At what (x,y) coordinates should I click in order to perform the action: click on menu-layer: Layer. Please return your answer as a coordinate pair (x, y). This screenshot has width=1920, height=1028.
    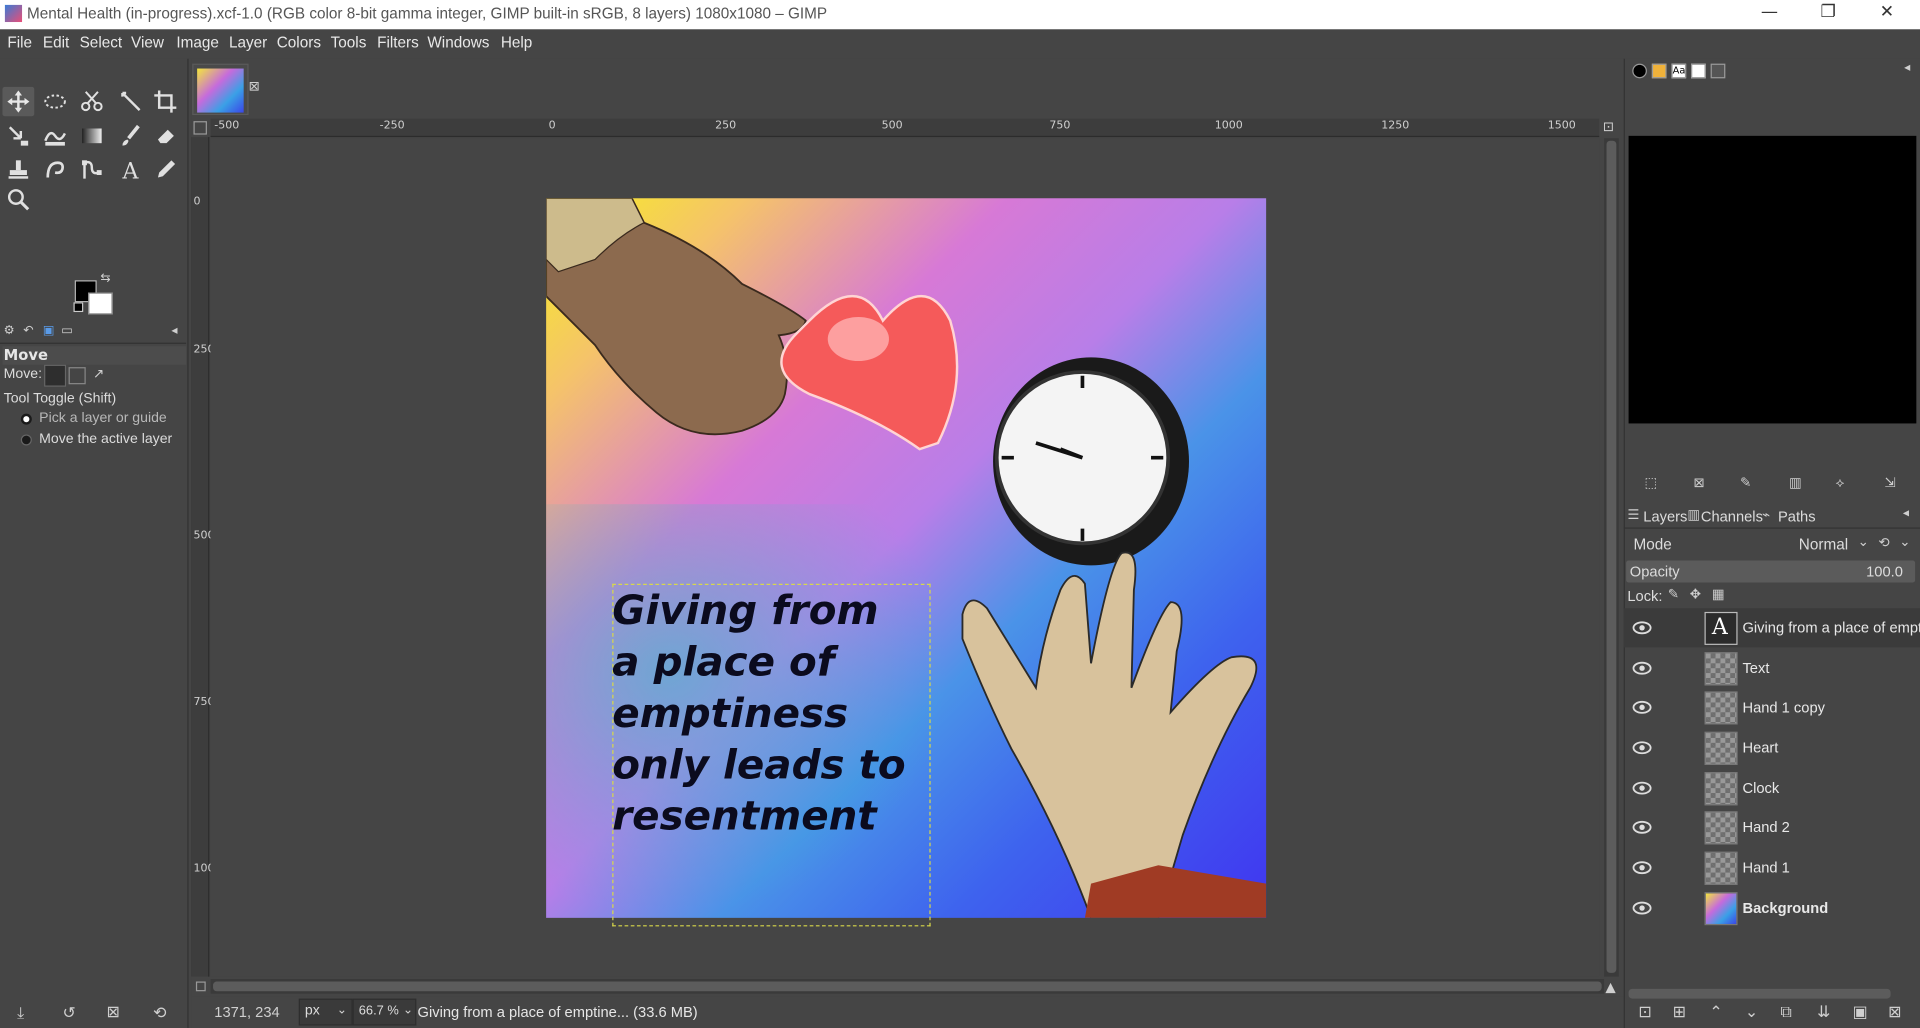
    Looking at the image, I should click on (248, 42).